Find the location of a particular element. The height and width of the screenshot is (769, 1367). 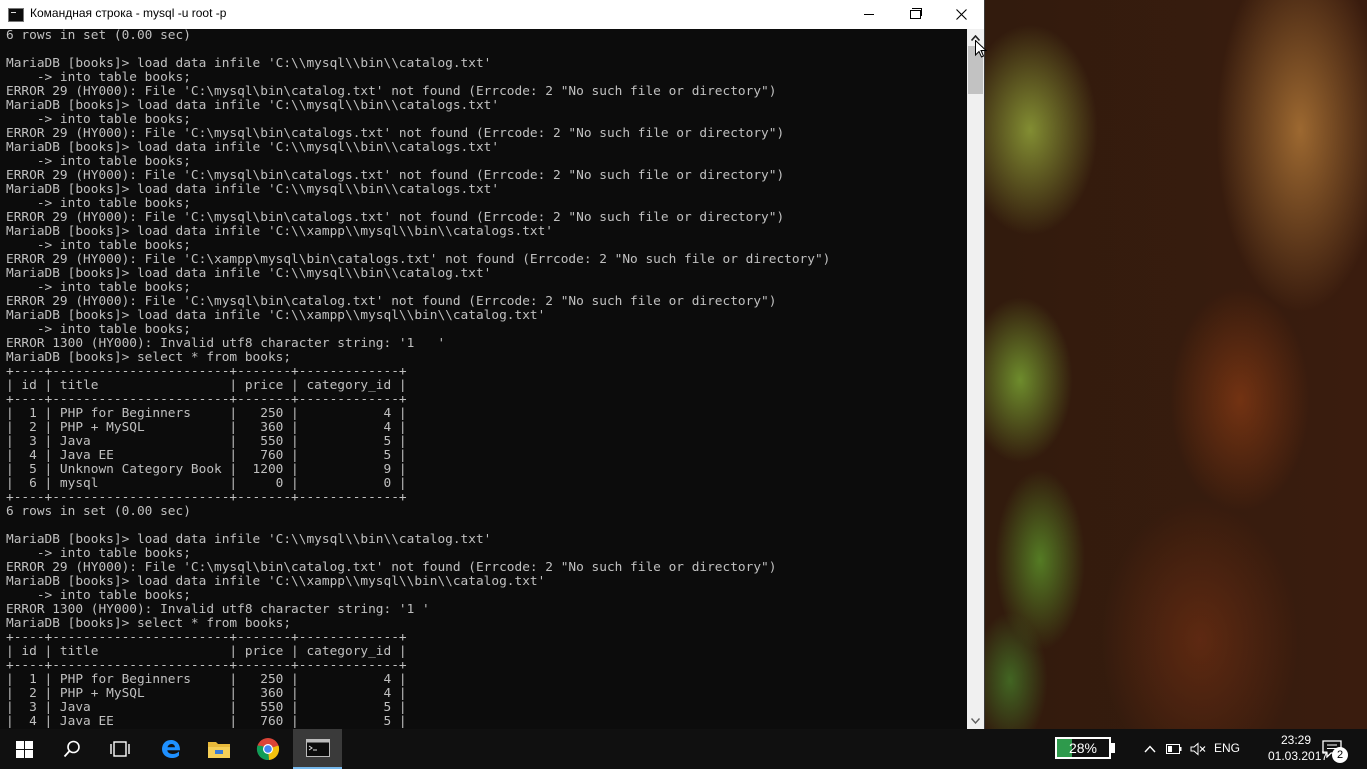

search-icon is located at coordinates (71, 749).